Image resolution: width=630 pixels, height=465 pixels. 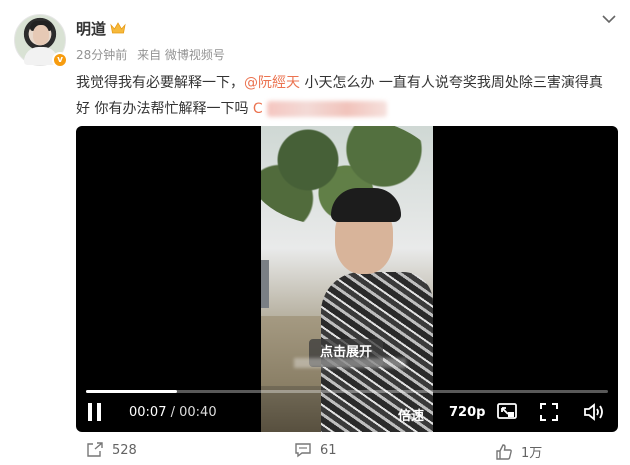 I want to click on repost-icon, so click(x=95, y=449).